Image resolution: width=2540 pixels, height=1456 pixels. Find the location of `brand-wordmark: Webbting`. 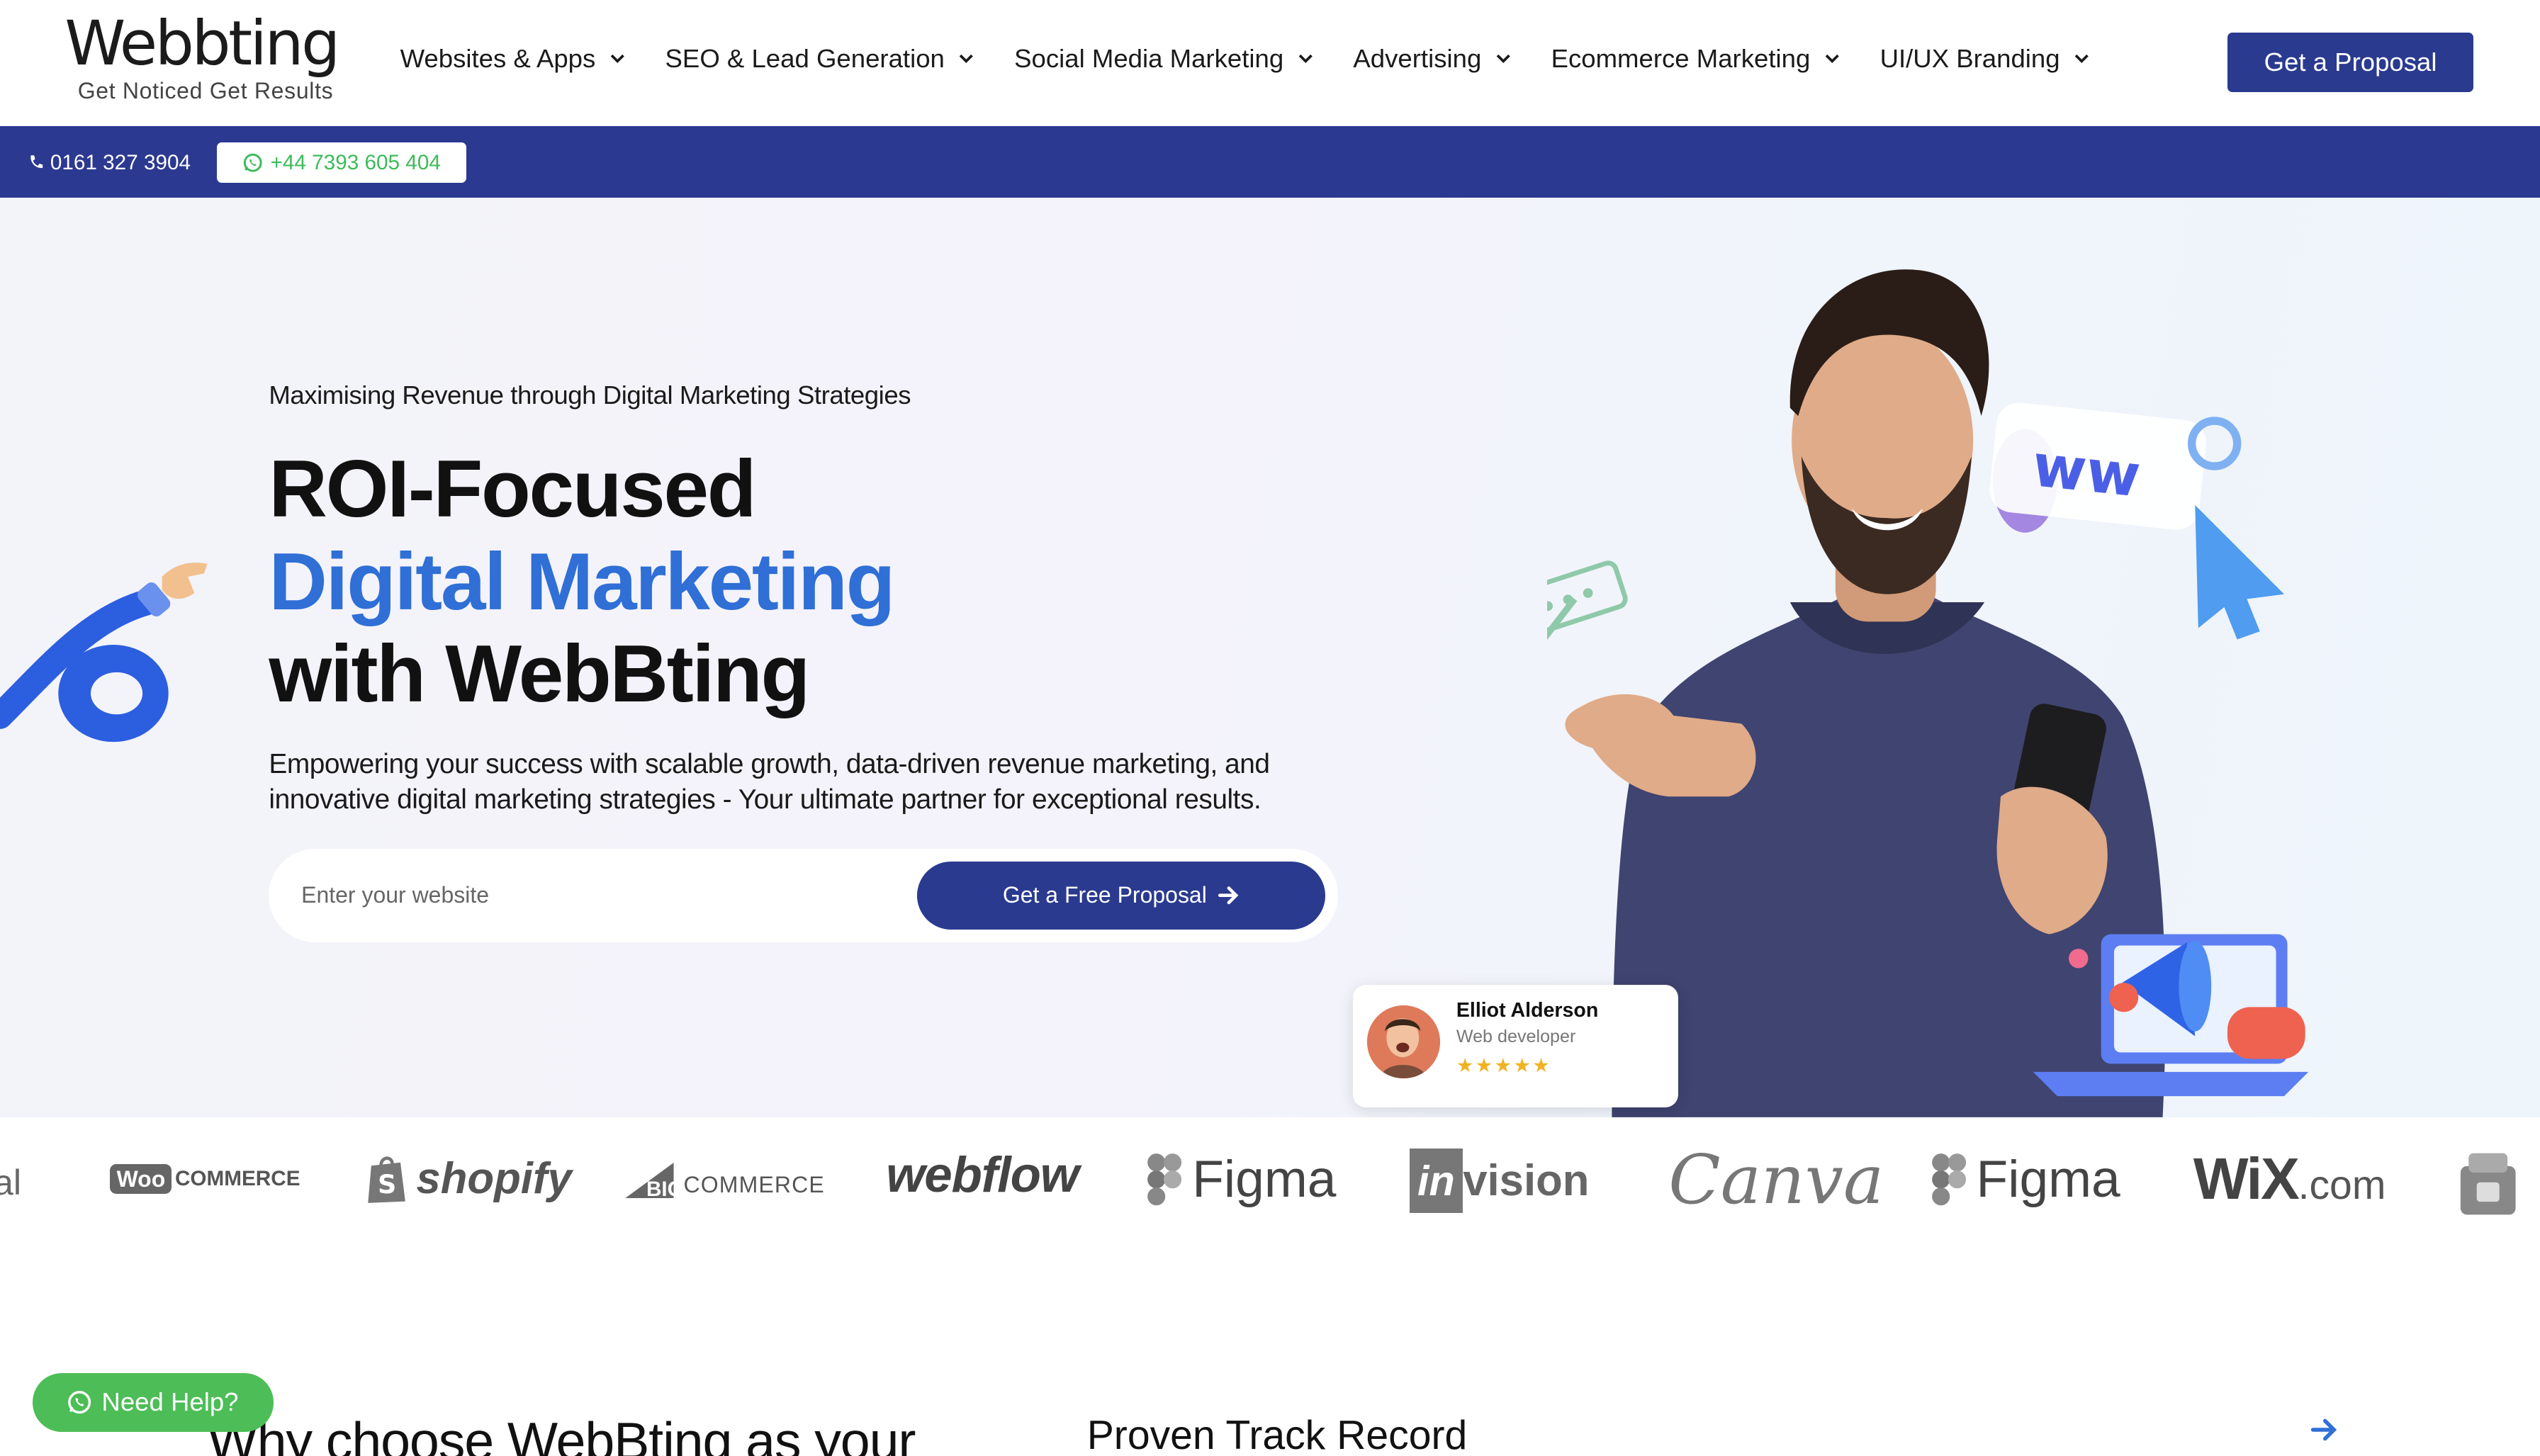

brand-wordmark: Webbting is located at coordinates (202, 43).